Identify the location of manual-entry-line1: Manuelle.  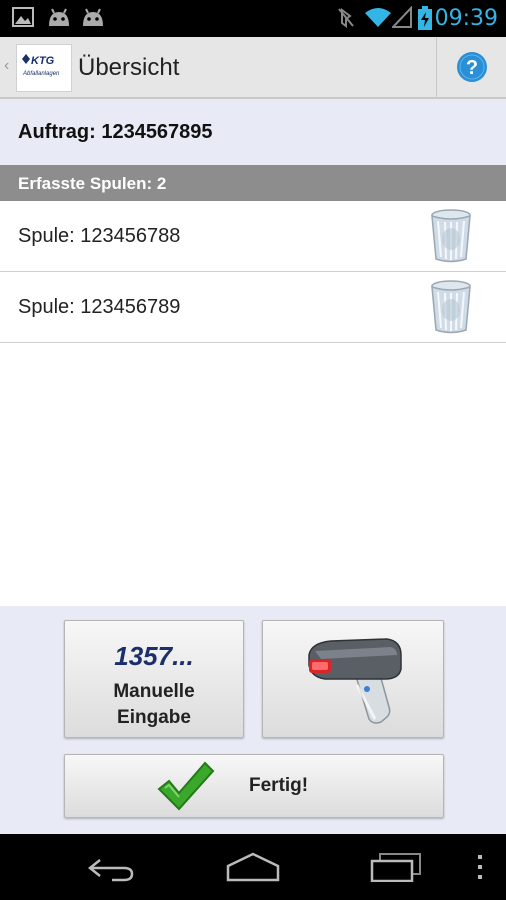
(154, 691).